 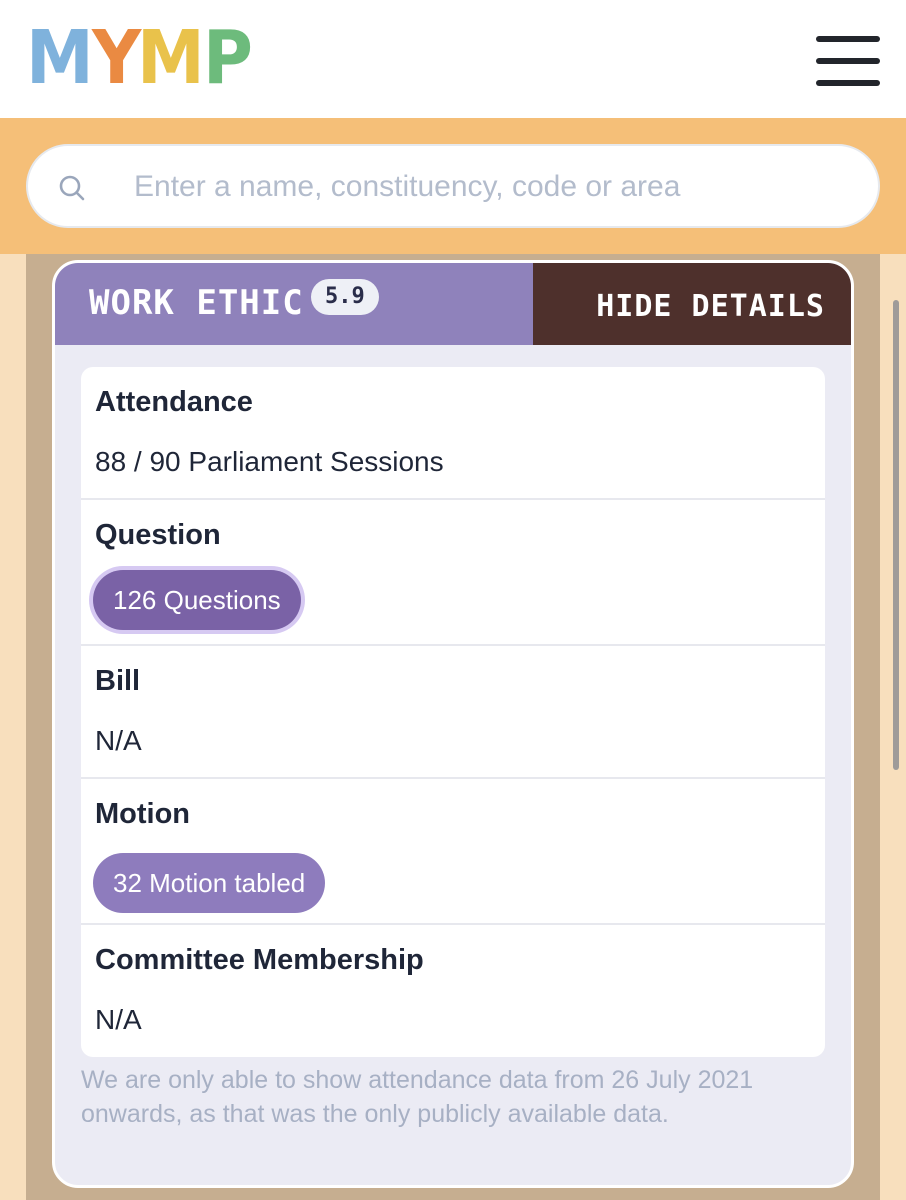 What do you see at coordinates (896, 535) in the screenshot?
I see `scrollbar` at bounding box center [896, 535].